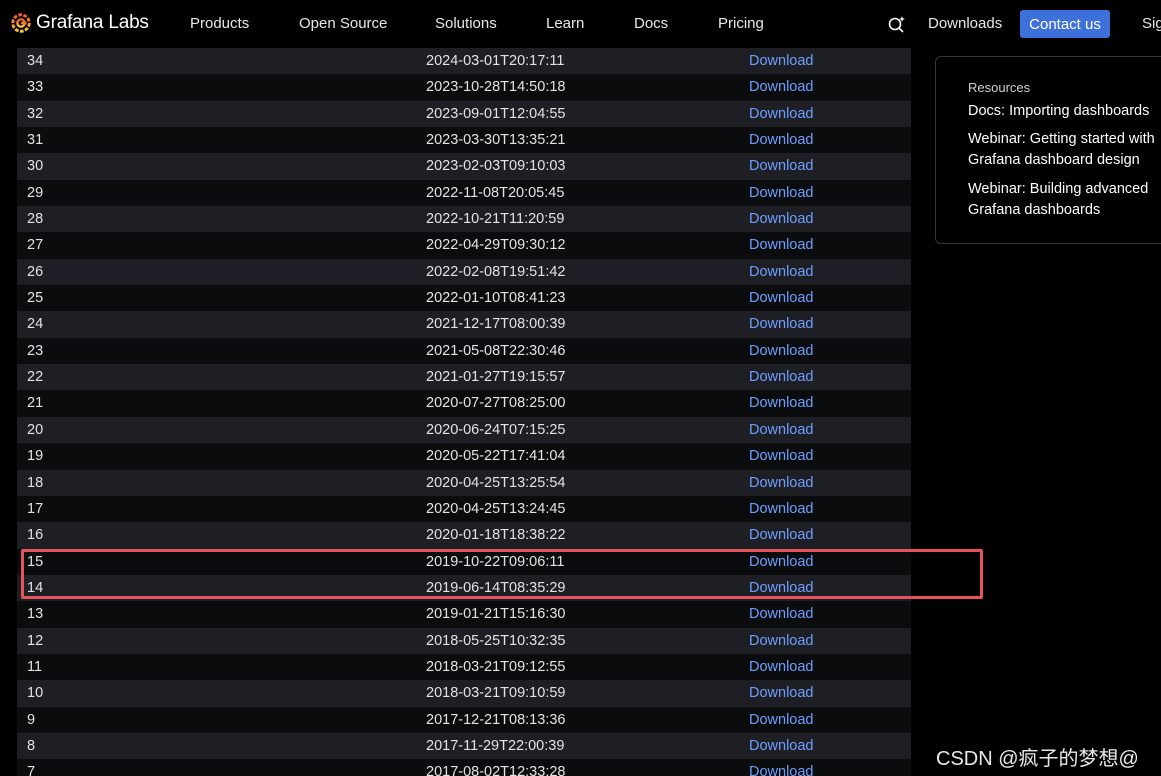  I want to click on table-row: 11 2018-03-21T09:12:55 Download, so click(464, 667).